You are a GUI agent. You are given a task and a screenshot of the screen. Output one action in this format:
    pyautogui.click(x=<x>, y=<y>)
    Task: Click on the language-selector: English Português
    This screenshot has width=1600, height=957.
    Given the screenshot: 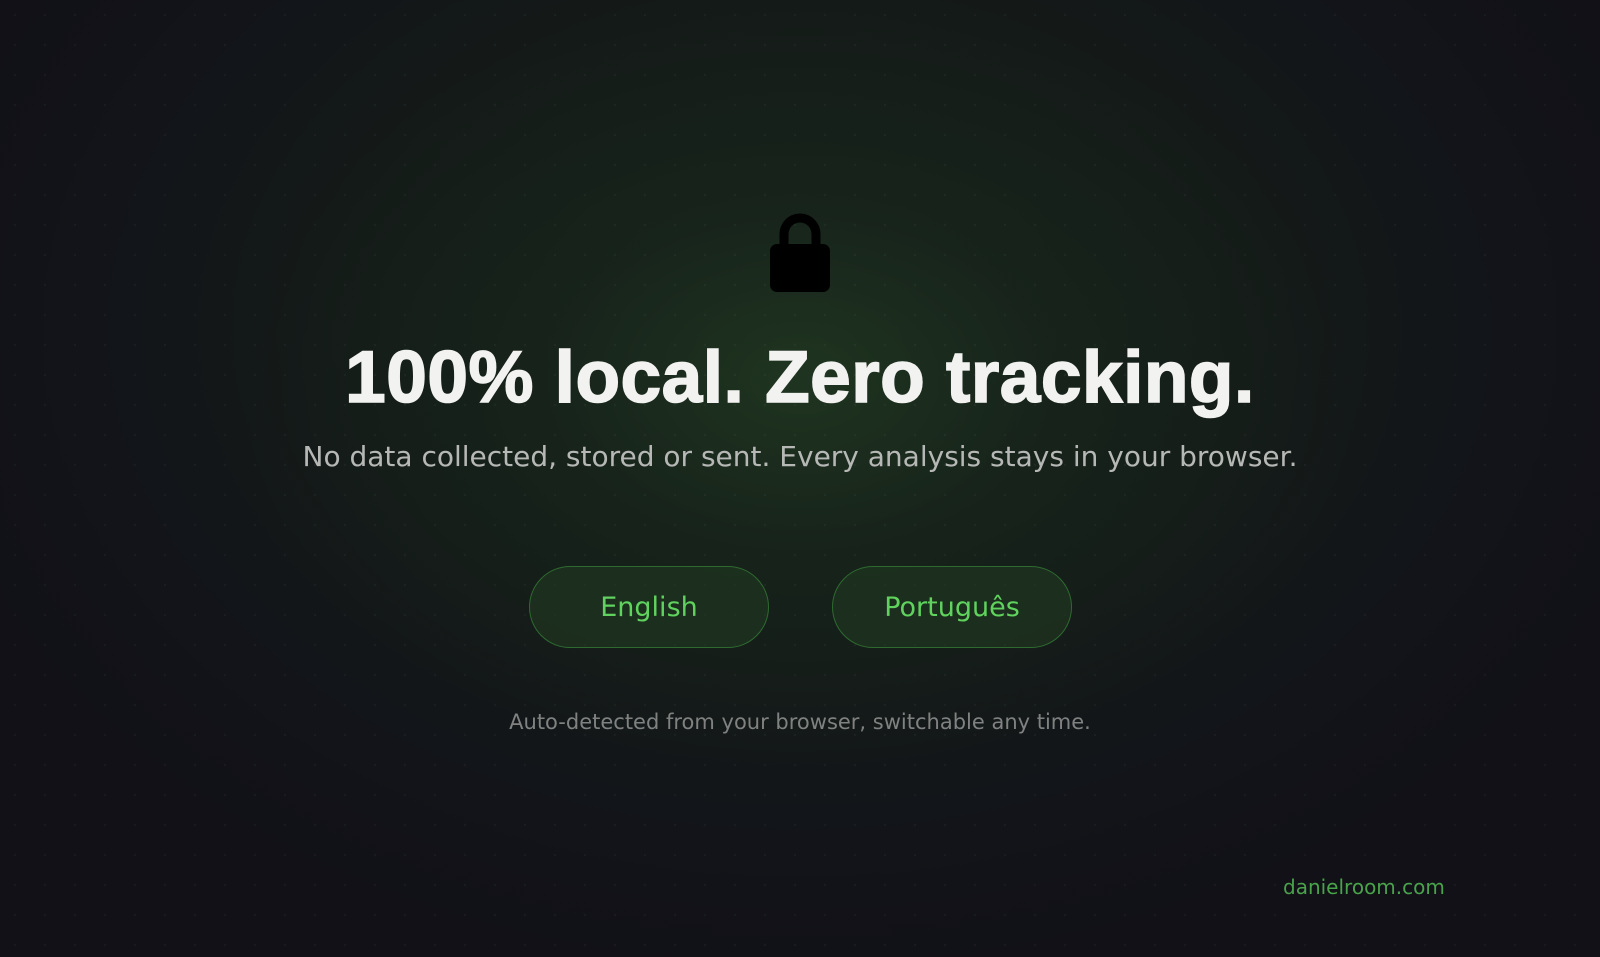 What is the action you would take?
    pyautogui.click(x=800, y=607)
    